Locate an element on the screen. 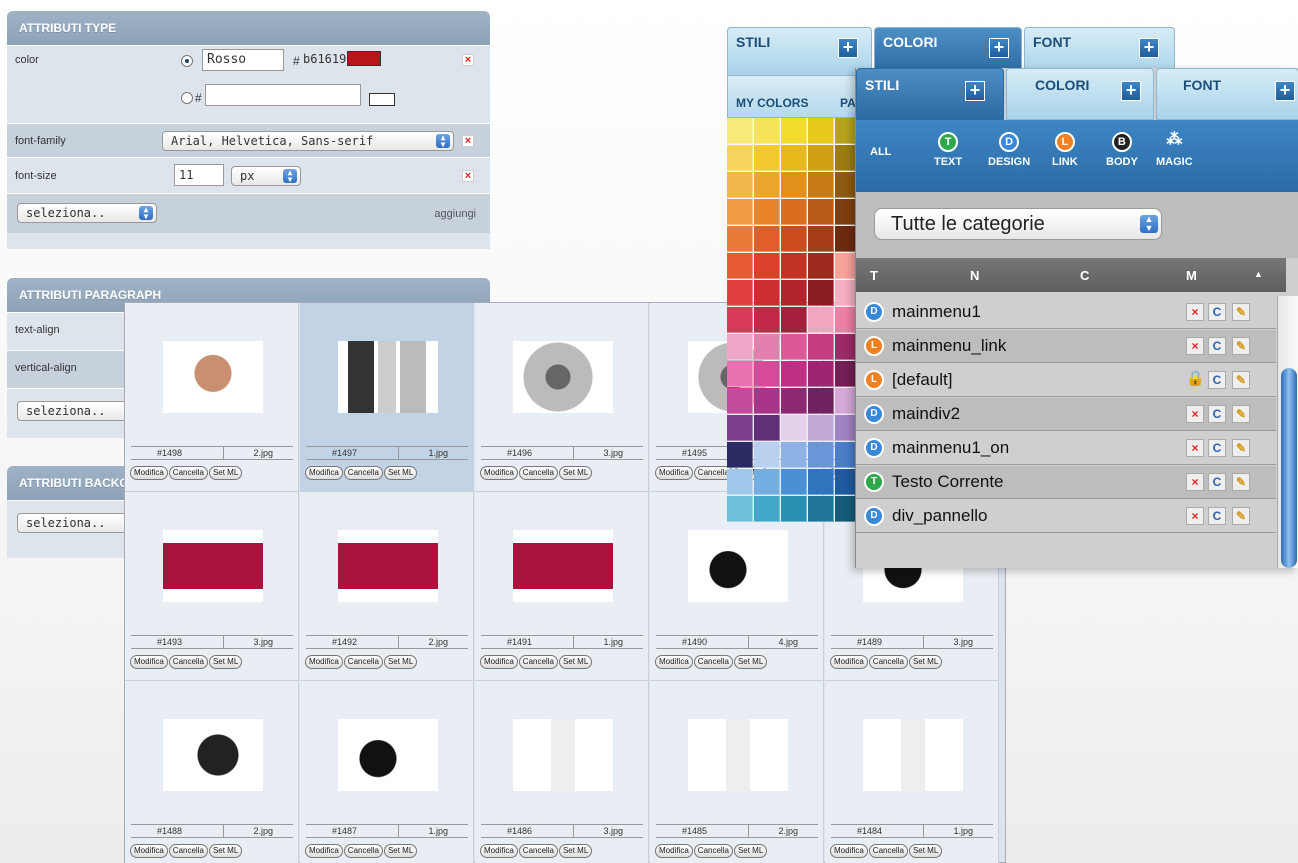 The width and height of the screenshot is (1298, 863). category-link: L LINK is located at coordinates (1065, 150).